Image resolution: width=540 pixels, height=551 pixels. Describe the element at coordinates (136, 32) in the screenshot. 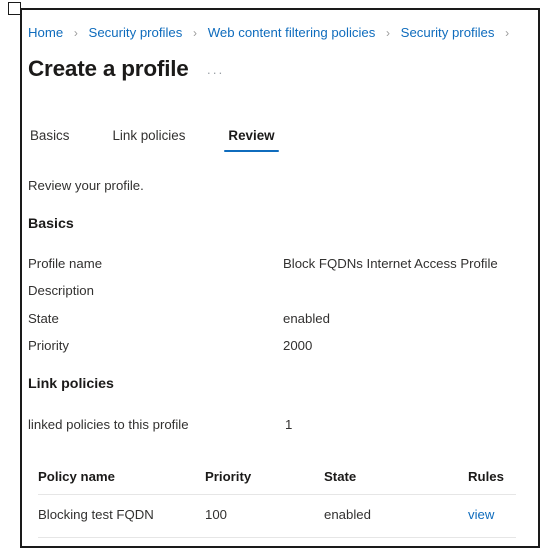

I see `breadcrumb-item-security-profiles: Security profiles` at that location.